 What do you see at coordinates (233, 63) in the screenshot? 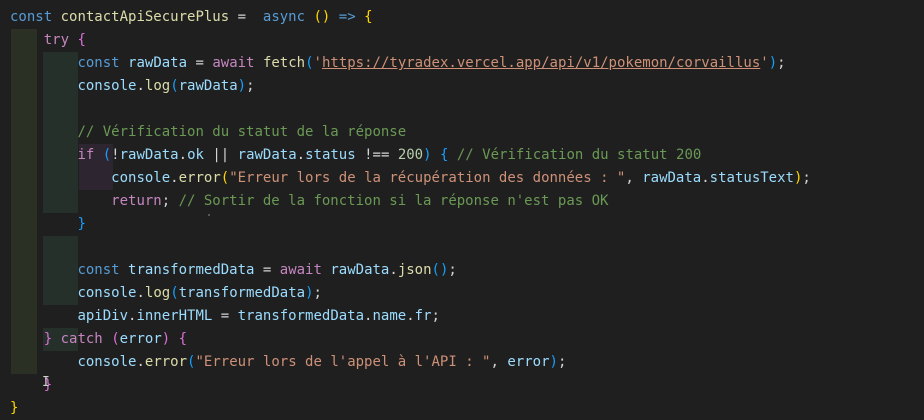
I see `code-token: await` at bounding box center [233, 63].